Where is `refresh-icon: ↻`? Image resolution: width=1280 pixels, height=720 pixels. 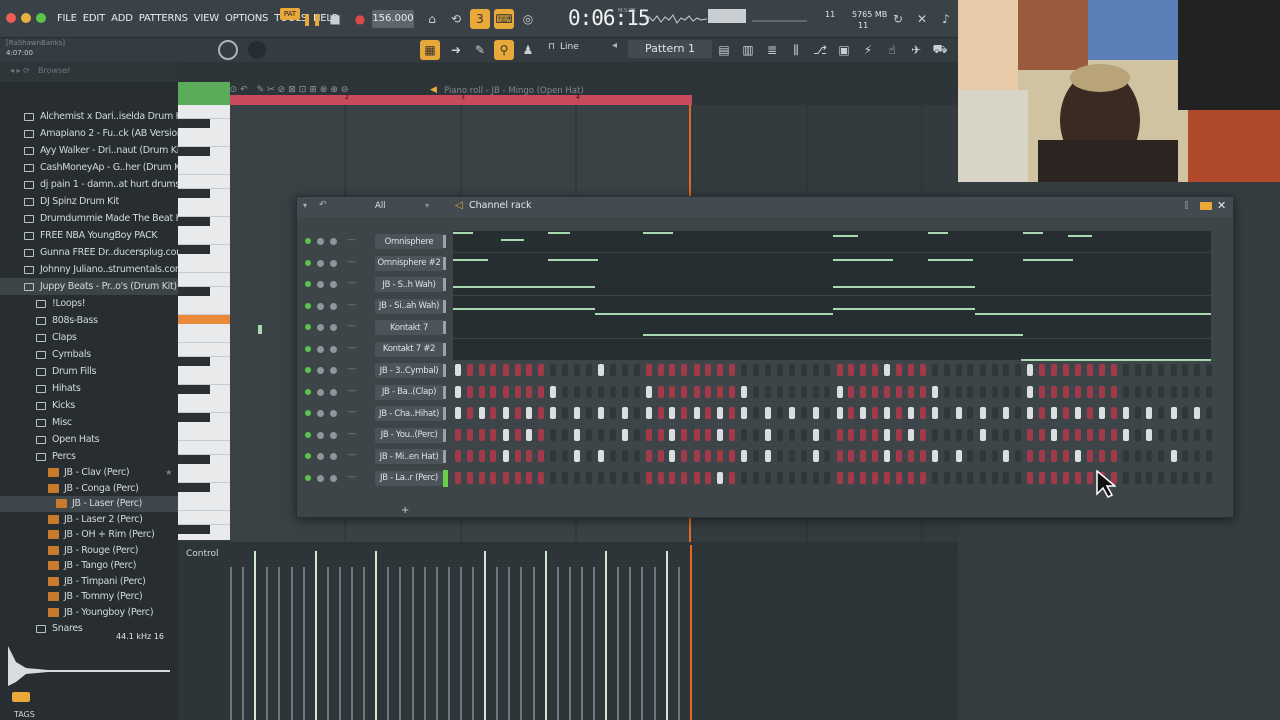
refresh-icon: ↻ is located at coordinates (898, 19).